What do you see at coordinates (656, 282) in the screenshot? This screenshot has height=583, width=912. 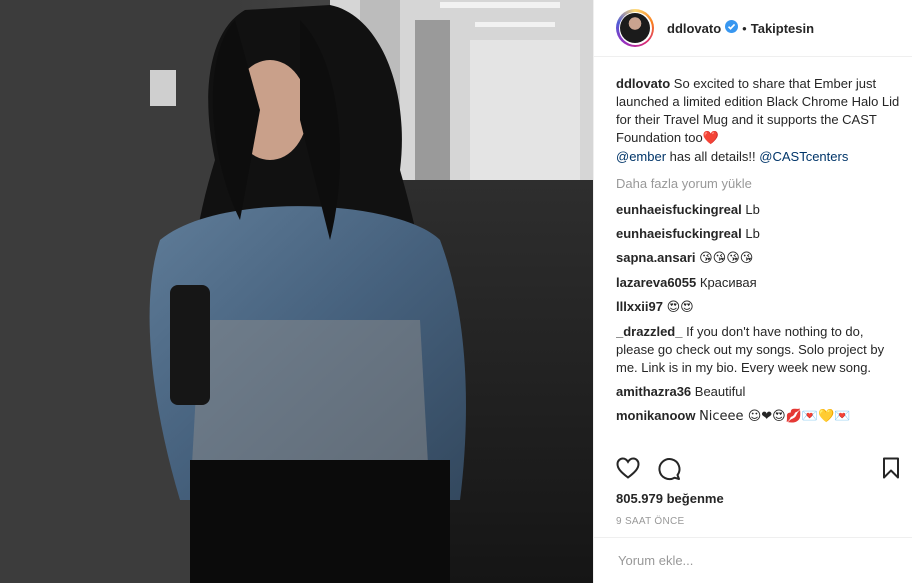 I see `comment-username: lazareva6055` at bounding box center [656, 282].